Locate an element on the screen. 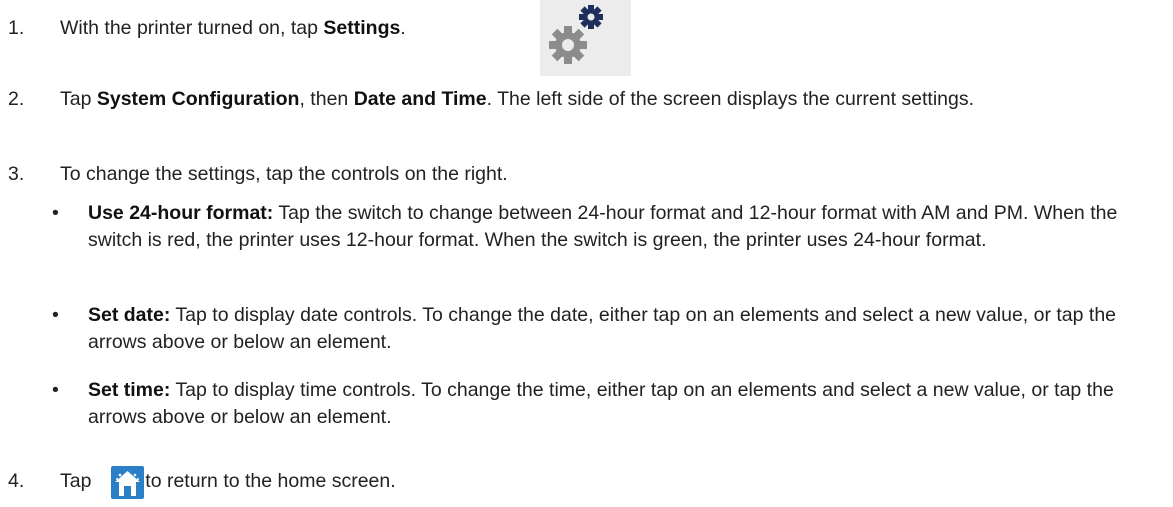 This screenshot has height=507, width=1173. step-text: Tap to return to the home screen. is located at coordinates (228, 481).